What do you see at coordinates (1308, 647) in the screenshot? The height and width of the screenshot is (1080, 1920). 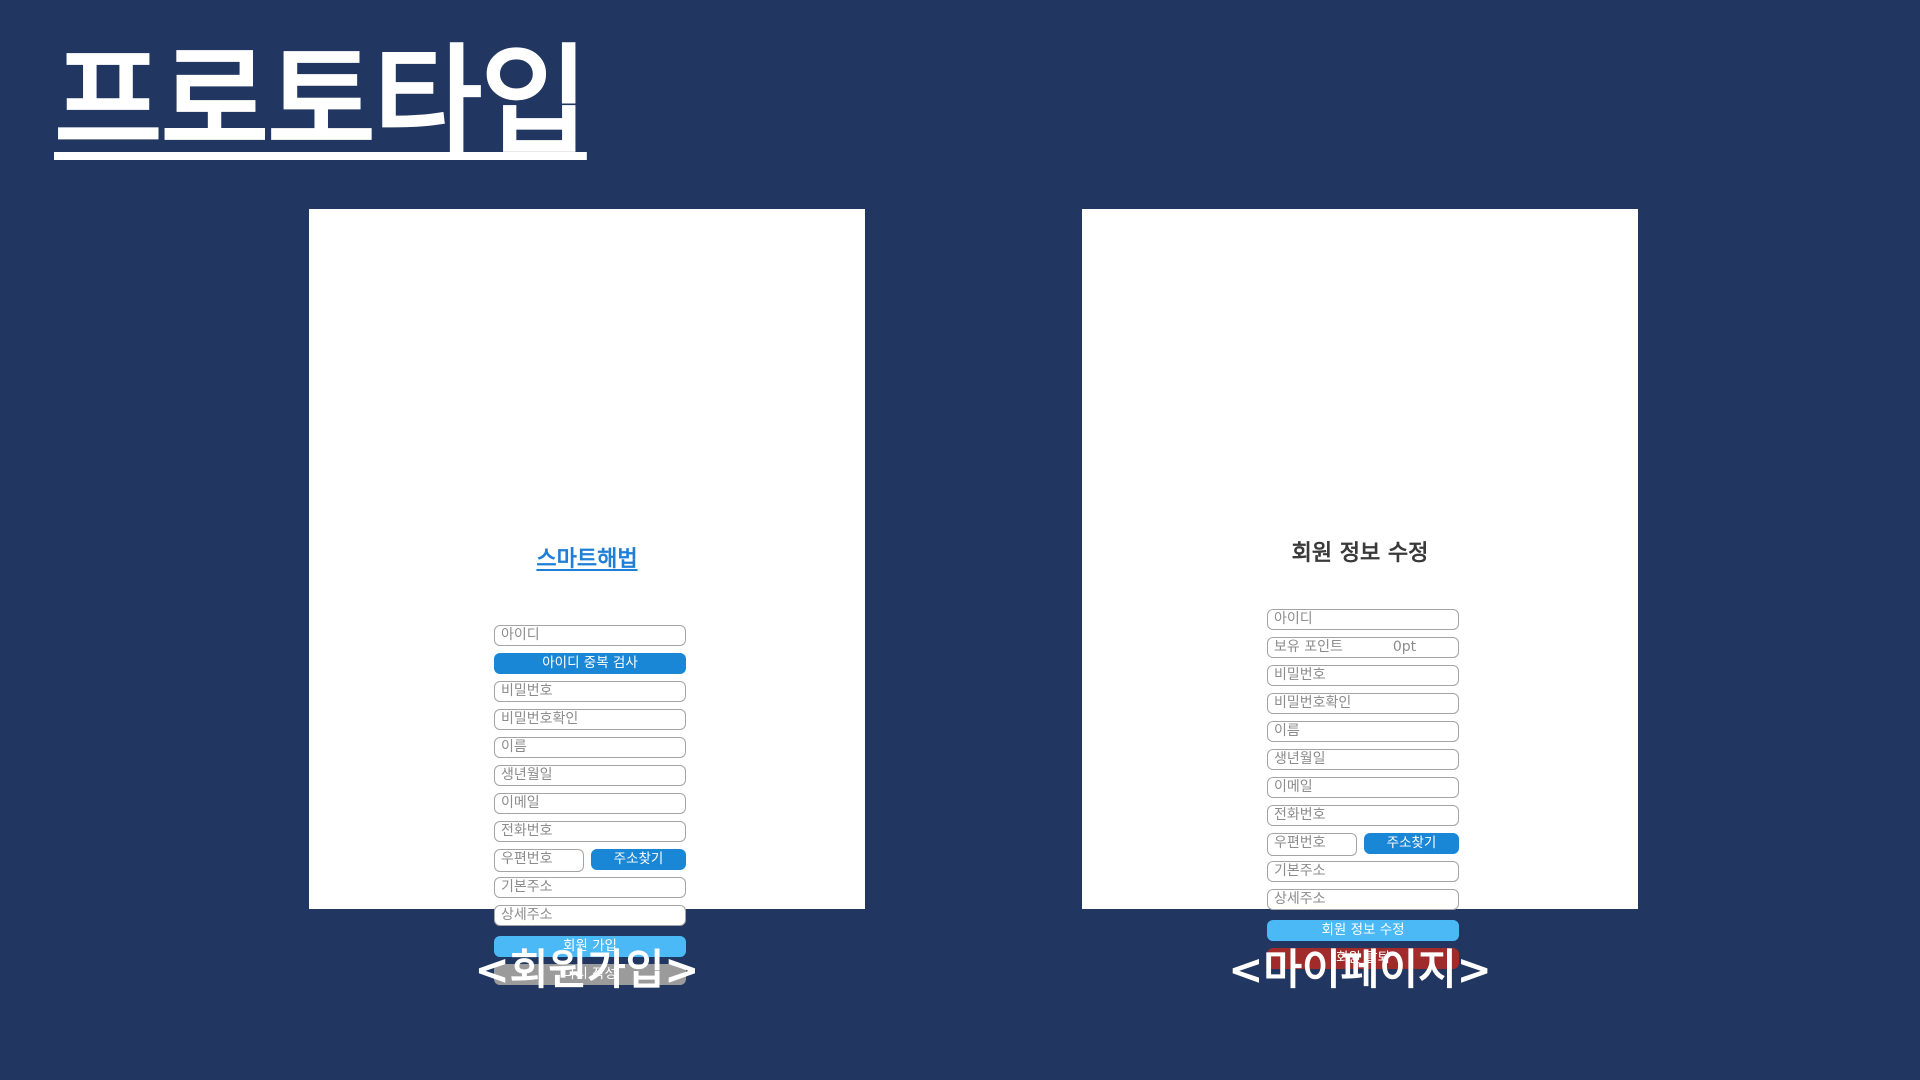 I see `points-label: 보유 포인트` at bounding box center [1308, 647].